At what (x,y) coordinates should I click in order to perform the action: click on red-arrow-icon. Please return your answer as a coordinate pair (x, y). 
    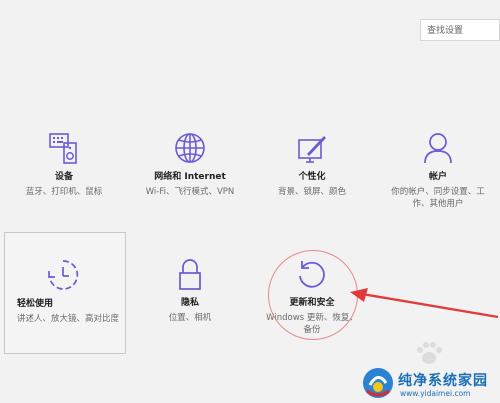
    Looking at the image, I should click on (424, 303).